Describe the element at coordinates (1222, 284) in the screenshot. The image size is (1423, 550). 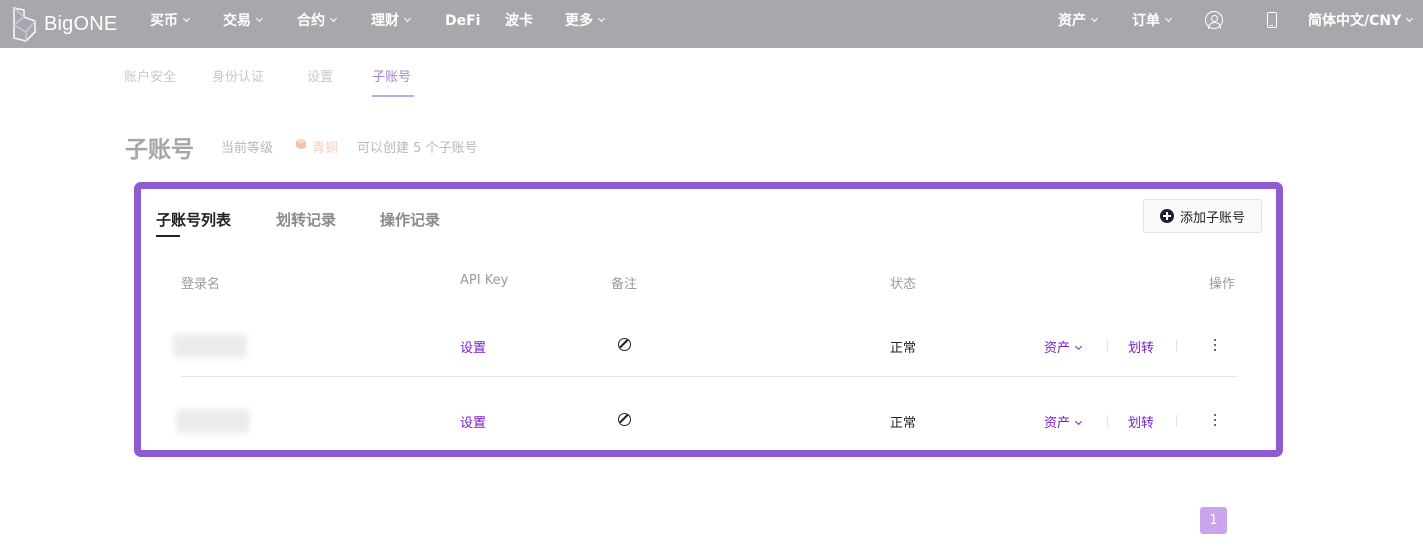
I see `header-actions: 操作` at that location.